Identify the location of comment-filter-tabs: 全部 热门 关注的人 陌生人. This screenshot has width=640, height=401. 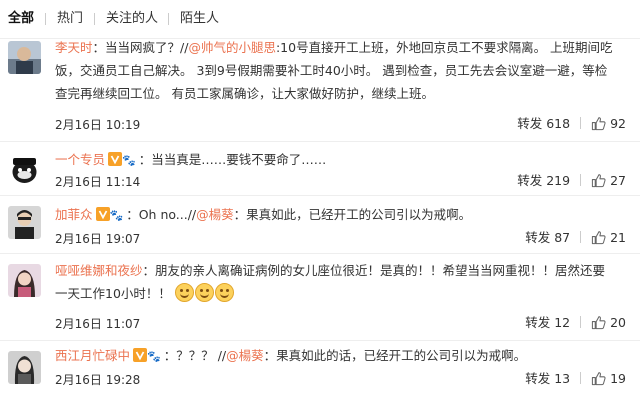
(320, 19).